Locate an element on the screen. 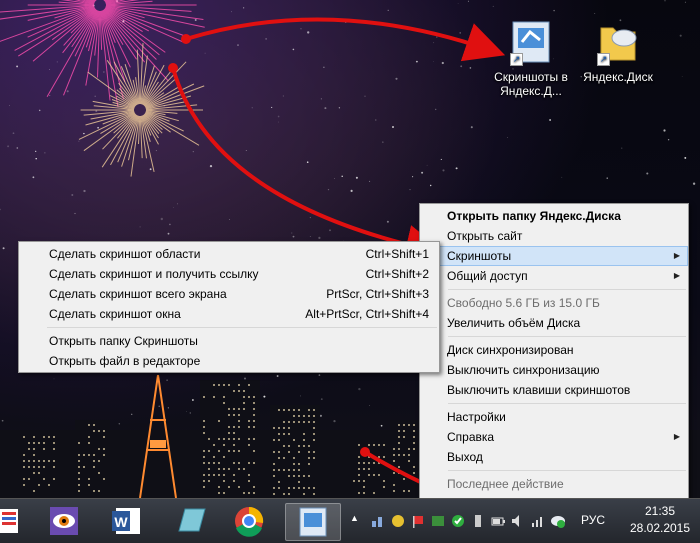  start-icon is located at coordinates (11, 521).